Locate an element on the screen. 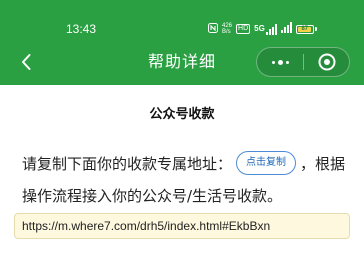 The height and width of the screenshot is (262, 364). battery-level: 87 is located at coordinates (305, 28).